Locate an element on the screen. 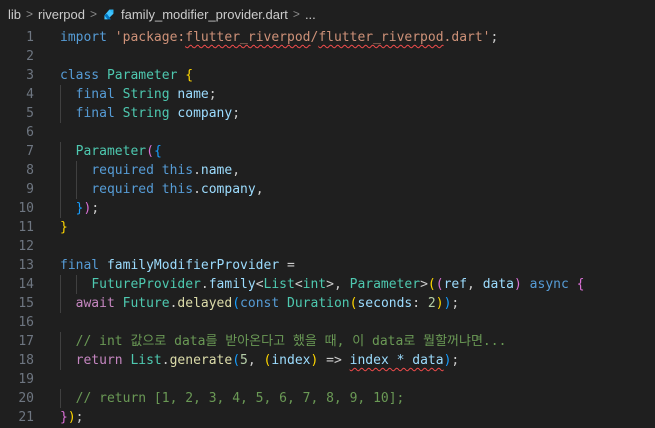 Image resolution: width=655 pixels, height=428 pixels. code-token: index * data is located at coordinates (396, 360).